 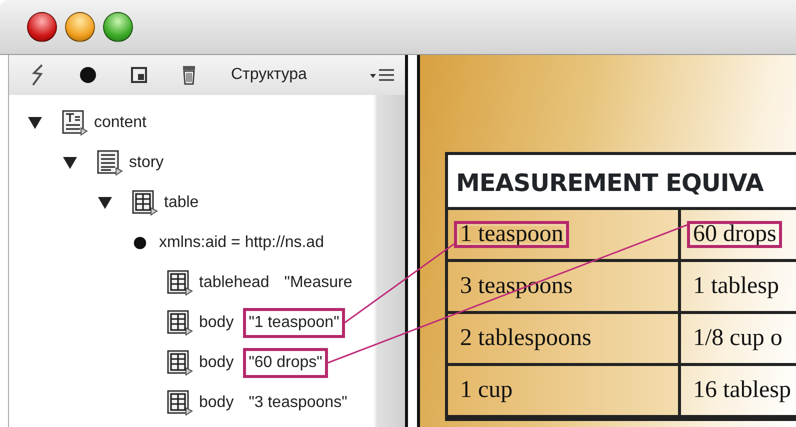 I want to click on table-cell-text: 1 teaspoon, so click(x=512, y=234).